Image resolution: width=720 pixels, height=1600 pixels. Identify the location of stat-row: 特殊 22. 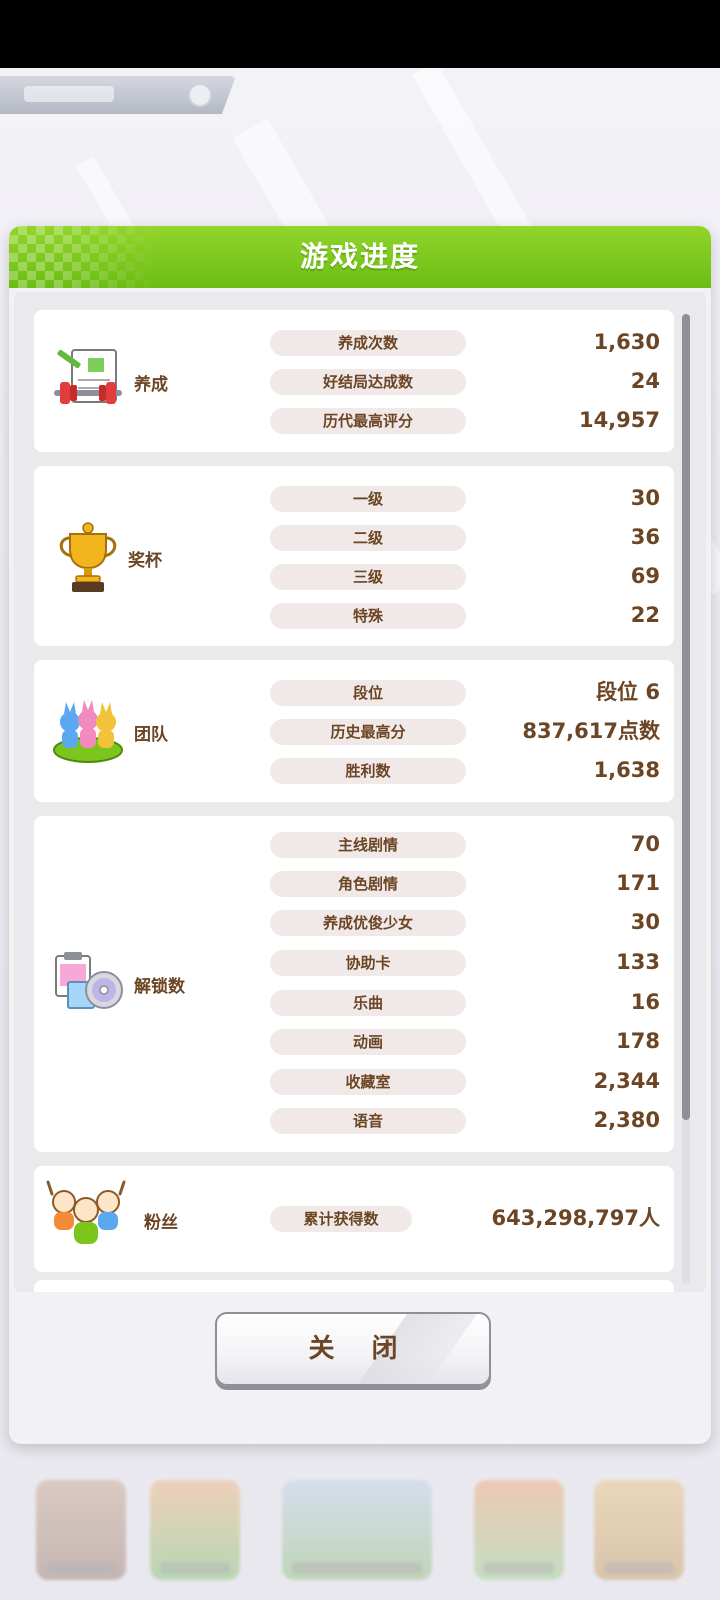
(354, 616).